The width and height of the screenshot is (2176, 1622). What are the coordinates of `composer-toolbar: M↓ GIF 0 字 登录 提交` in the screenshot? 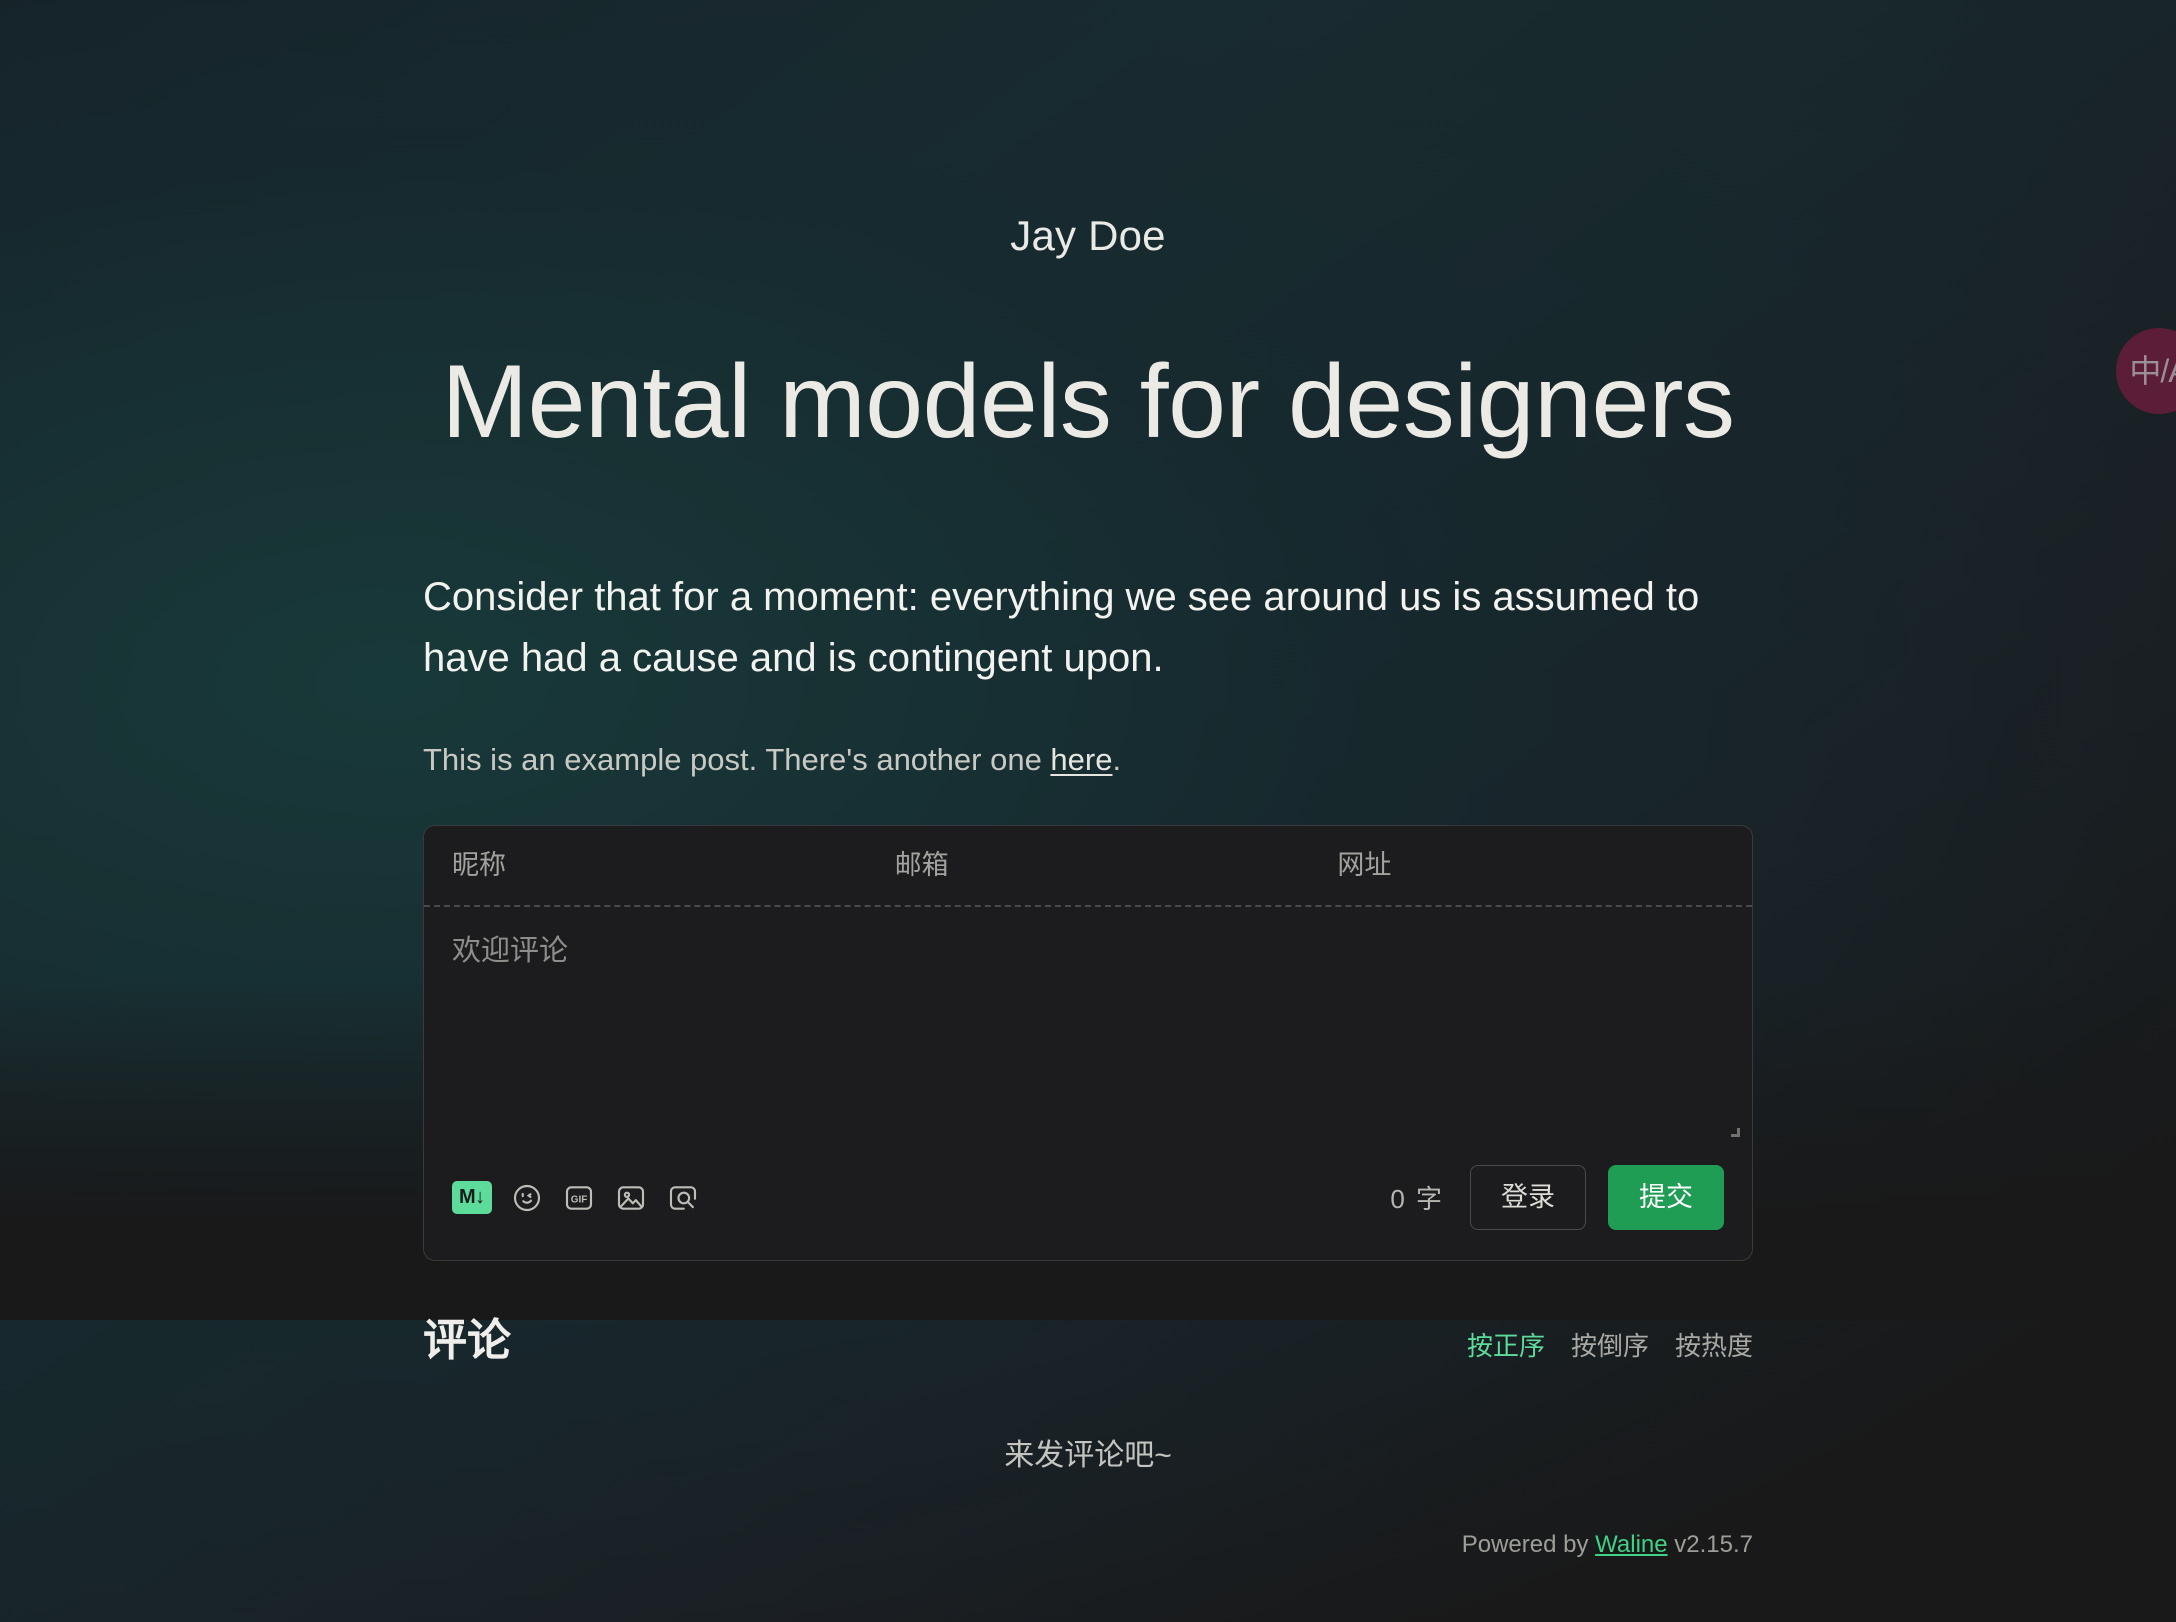 It's located at (1088, 1203).